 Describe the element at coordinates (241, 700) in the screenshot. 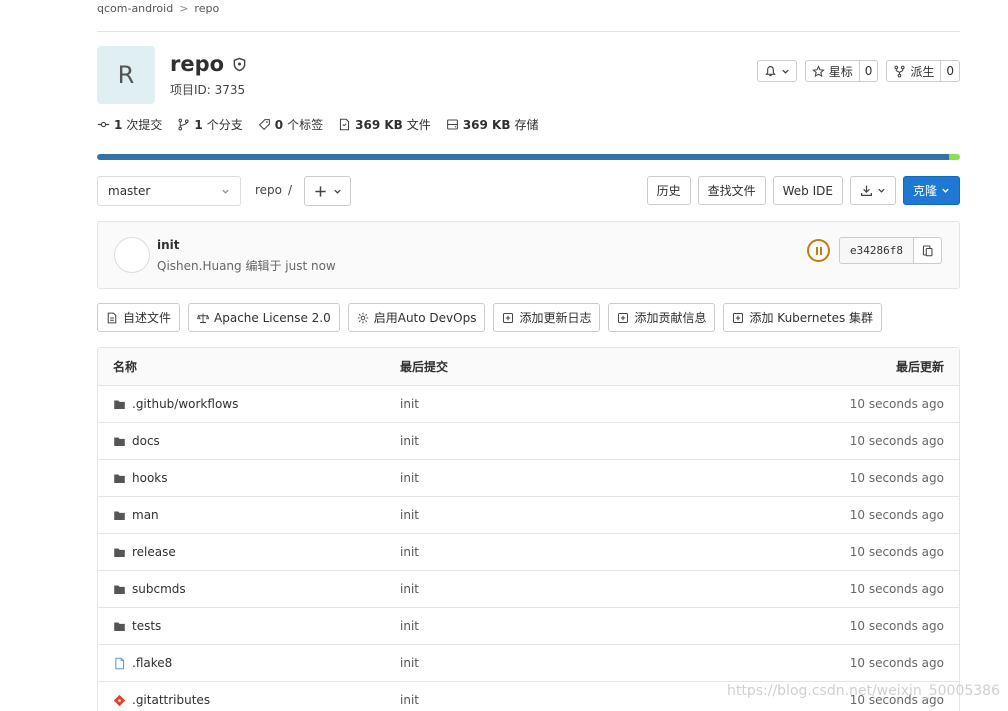

I see `file-name-cell: .gitattributes` at that location.